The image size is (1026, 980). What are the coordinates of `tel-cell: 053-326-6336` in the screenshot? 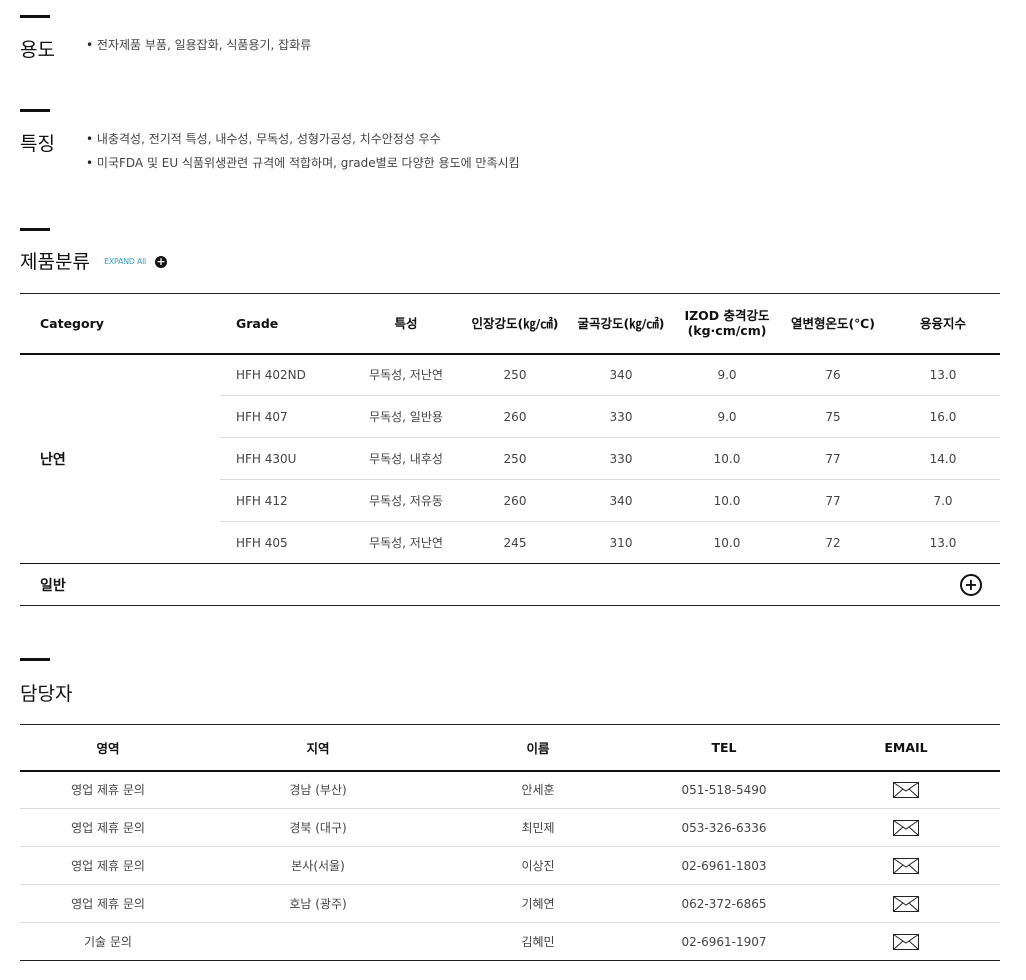 It's located at (724, 827).